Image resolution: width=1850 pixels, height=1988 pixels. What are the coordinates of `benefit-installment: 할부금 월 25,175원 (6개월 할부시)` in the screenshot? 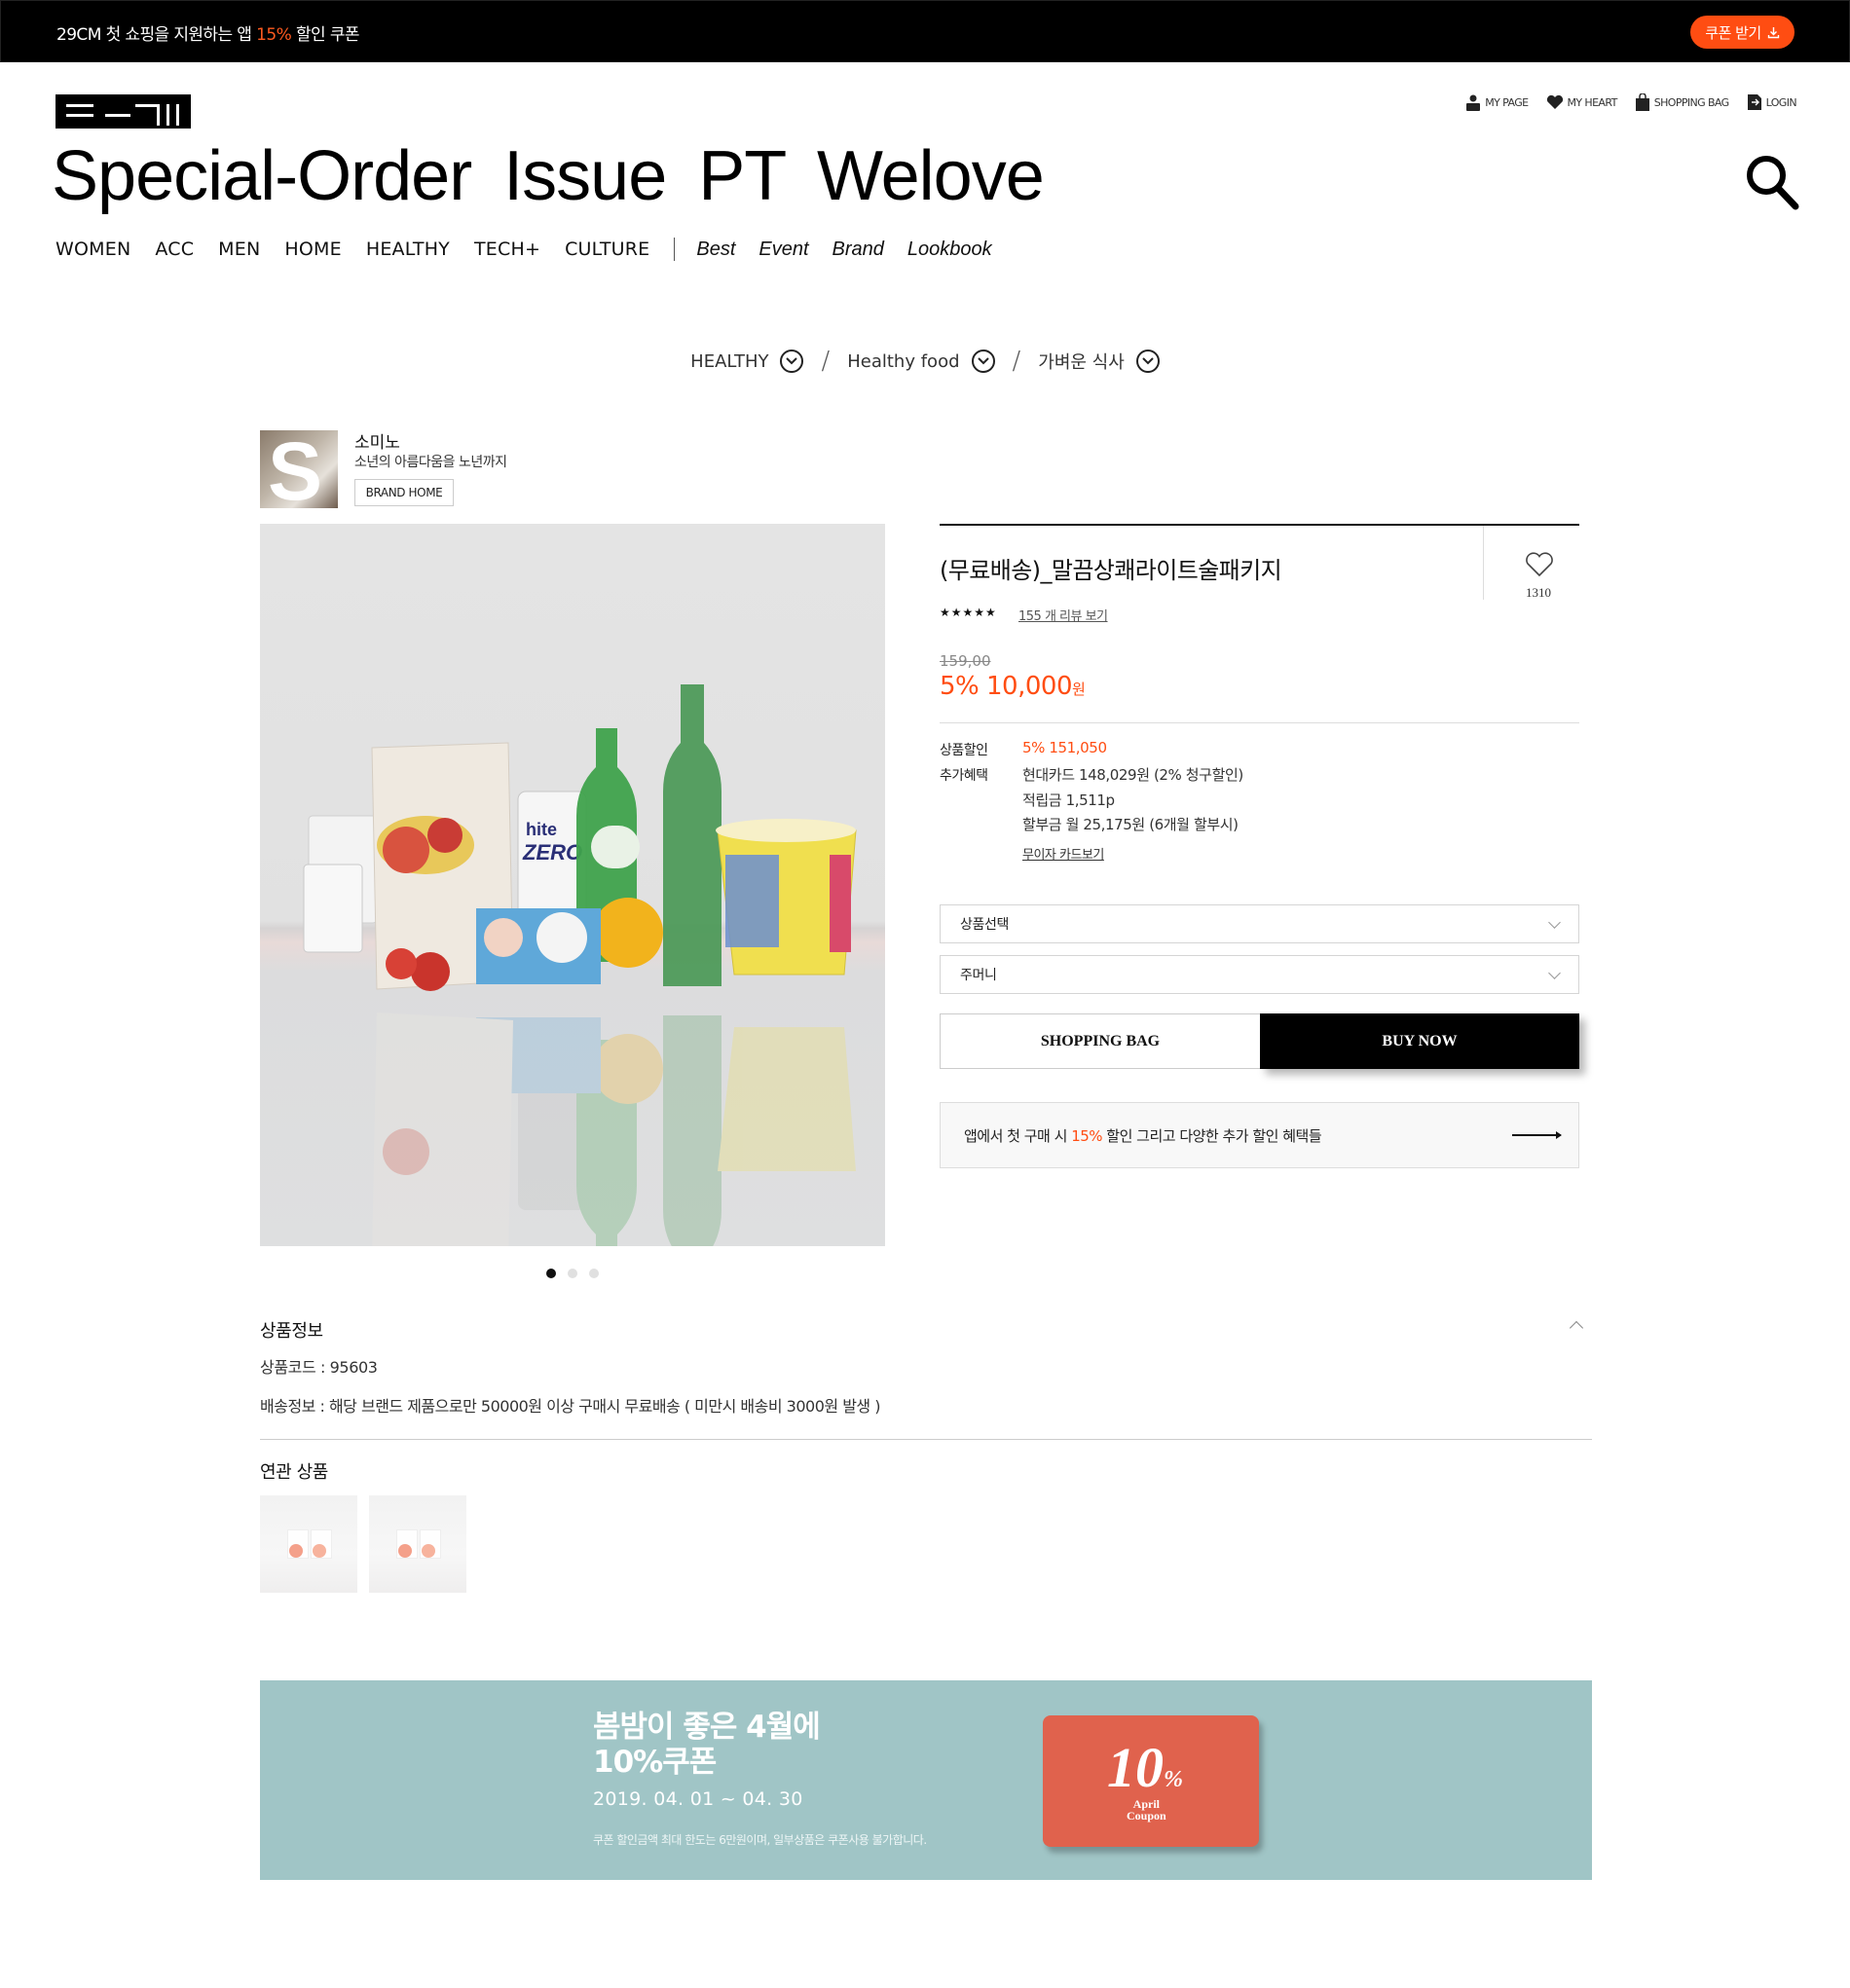 It's located at (1130, 824).